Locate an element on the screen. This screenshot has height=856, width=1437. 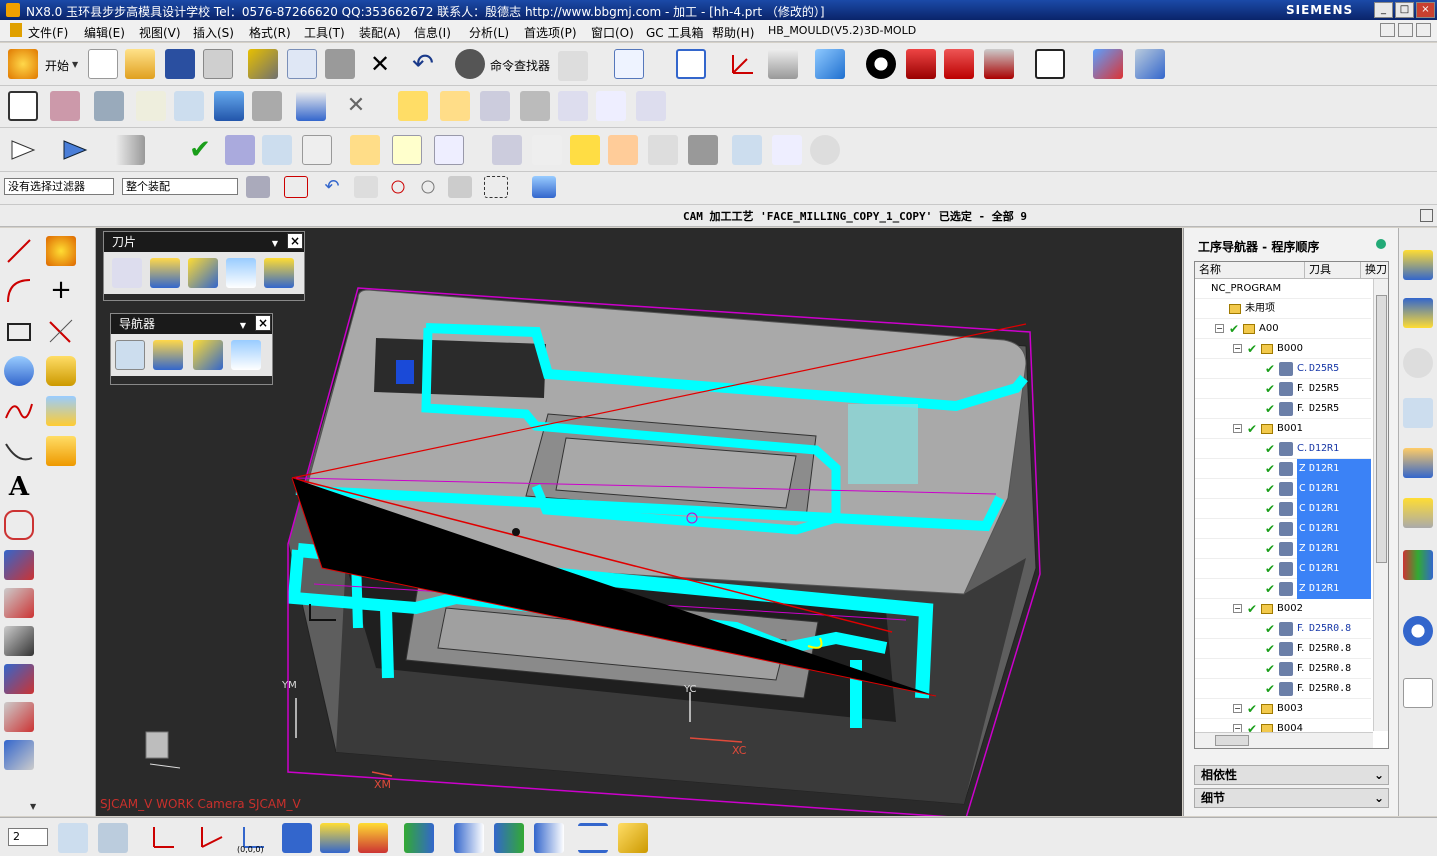
boundary-icon is located at coordinates (229, 106).